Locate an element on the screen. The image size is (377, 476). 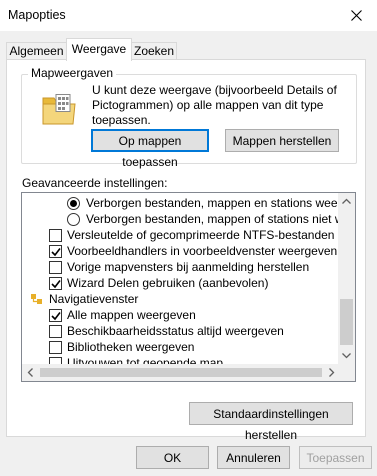
window-title: Mapopties is located at coordinates (37, 15).